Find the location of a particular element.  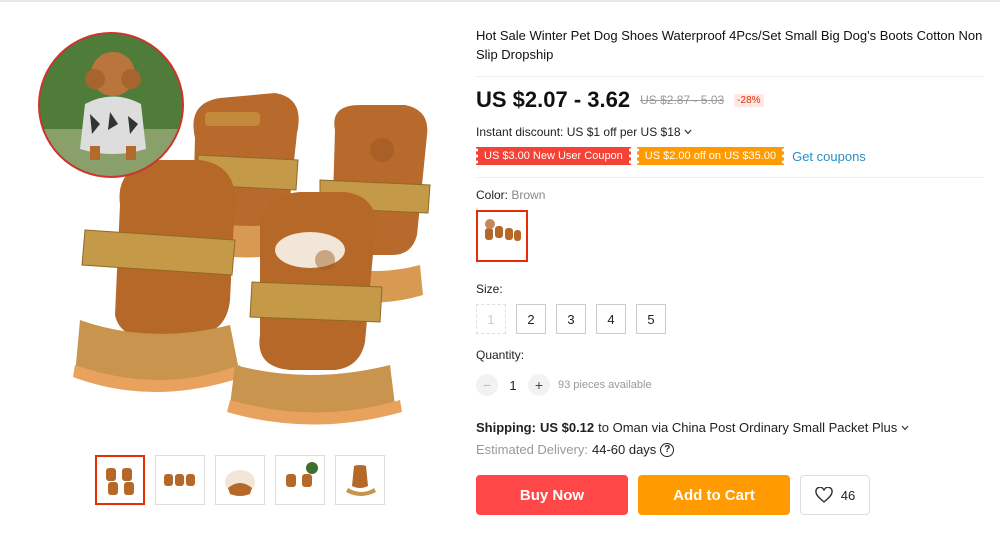

thumbnail-strip is located at coordinates (240, 480).